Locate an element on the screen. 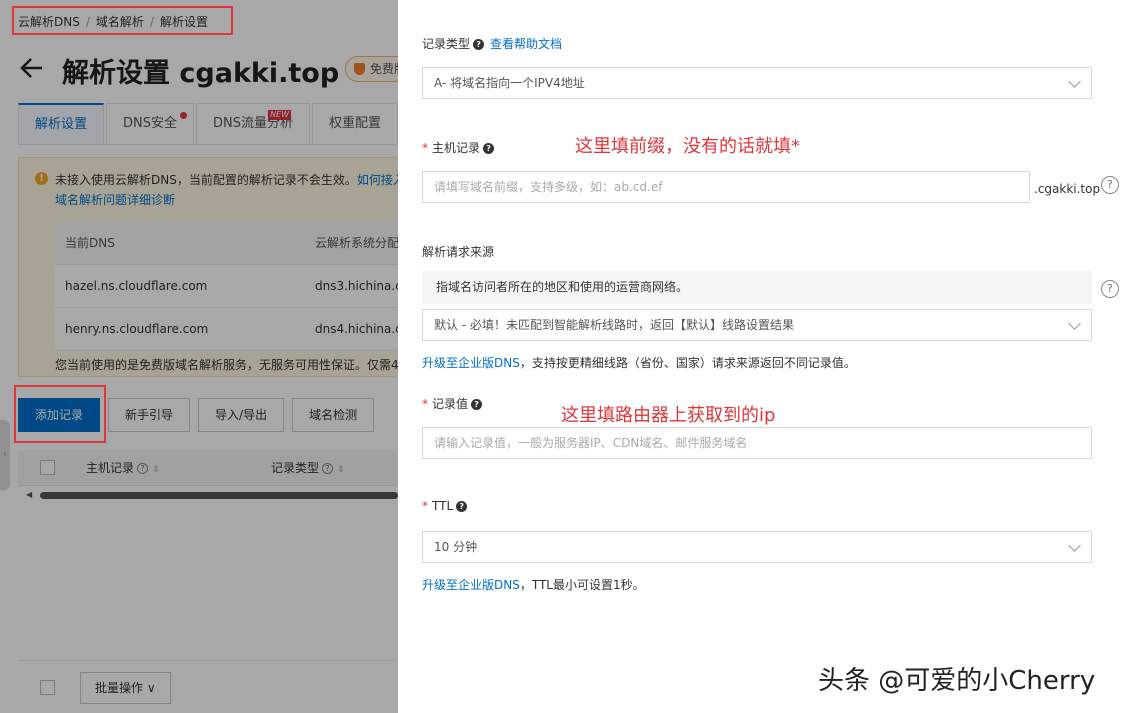 This screenshot has width=1148, height=713. watermark: 头条 @可爱的小Cherry is located at coordinates (957, 681).